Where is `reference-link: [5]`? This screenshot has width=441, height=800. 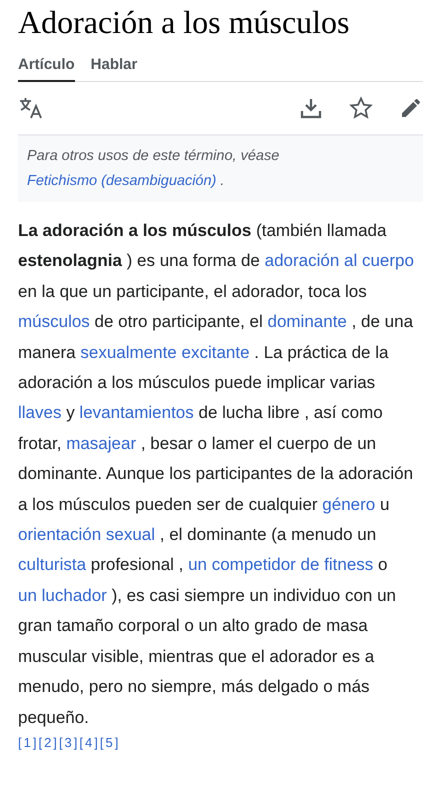 reference-link: [5] is located at coordinates (110, 742).